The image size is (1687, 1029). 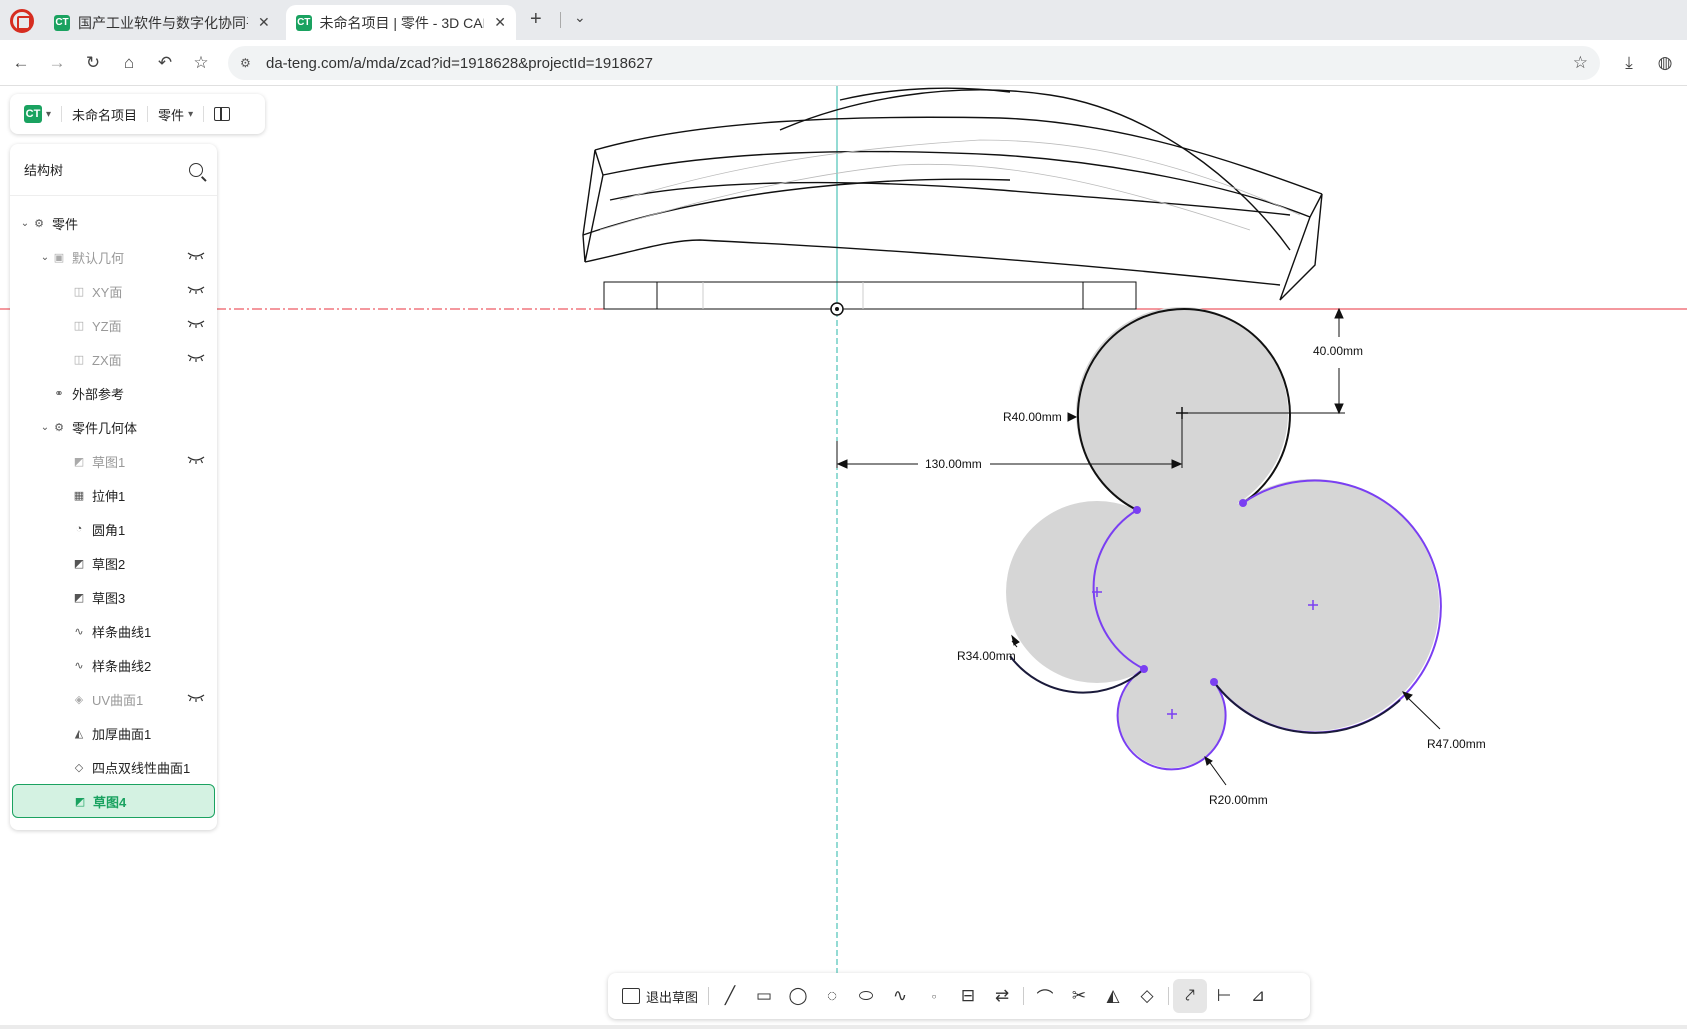 What do you see at coordinates (1002, 996) in the screenshot?
I see `offset-tool-icon: ⇄` at bounding box center [1002, 996].